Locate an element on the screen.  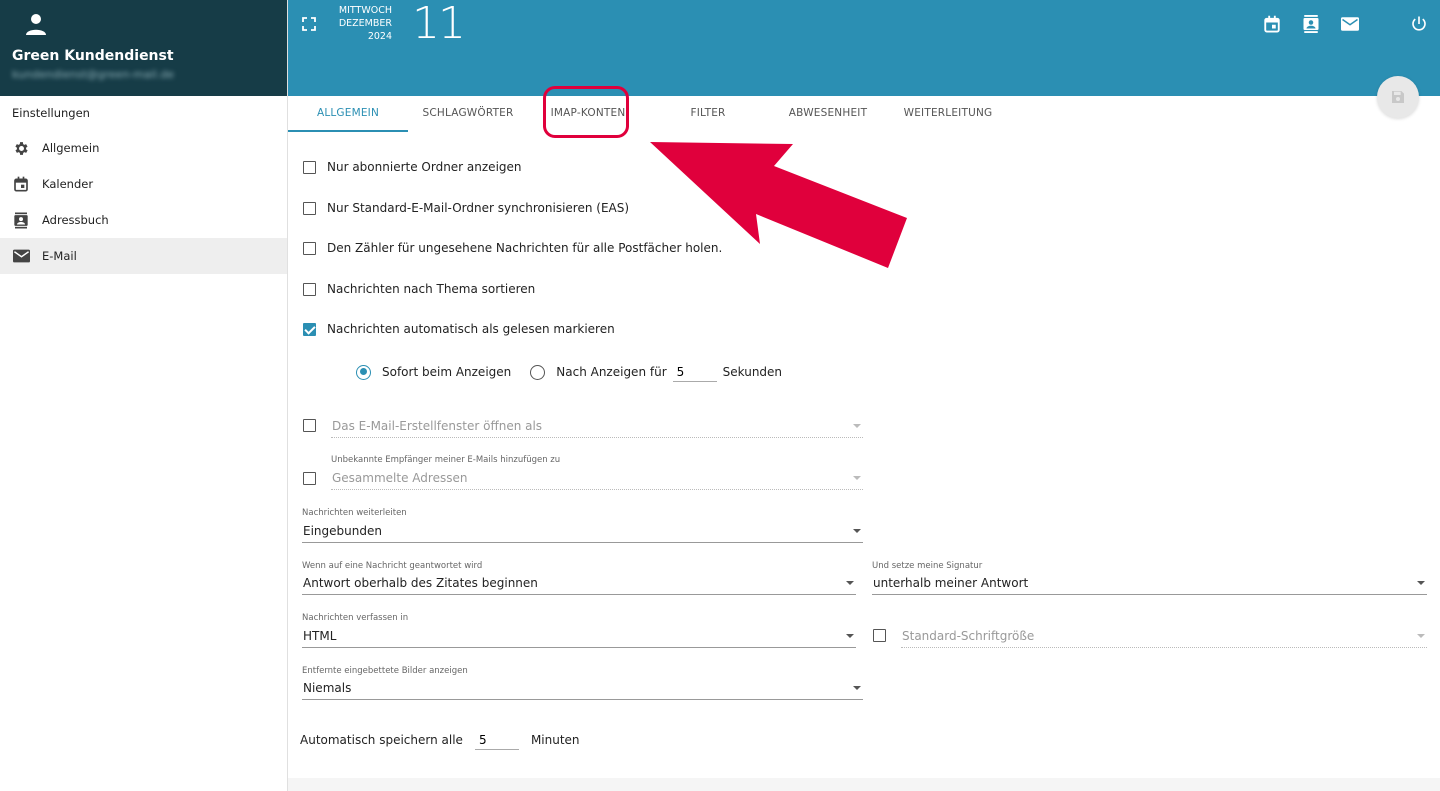
sidebar-item-kalender: Kalender is located at coordinates (143, 184).